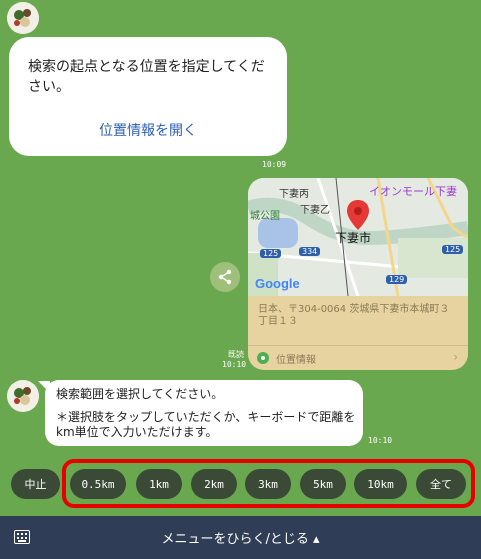 This screenshot has height=559, width=481. What do you see at coordinates (354, 315) in the screenshot?
I see `location-address: 日本、〒304-0064 茨城県下妻市本城町３丁目１３` at bounding box center [354, 315].